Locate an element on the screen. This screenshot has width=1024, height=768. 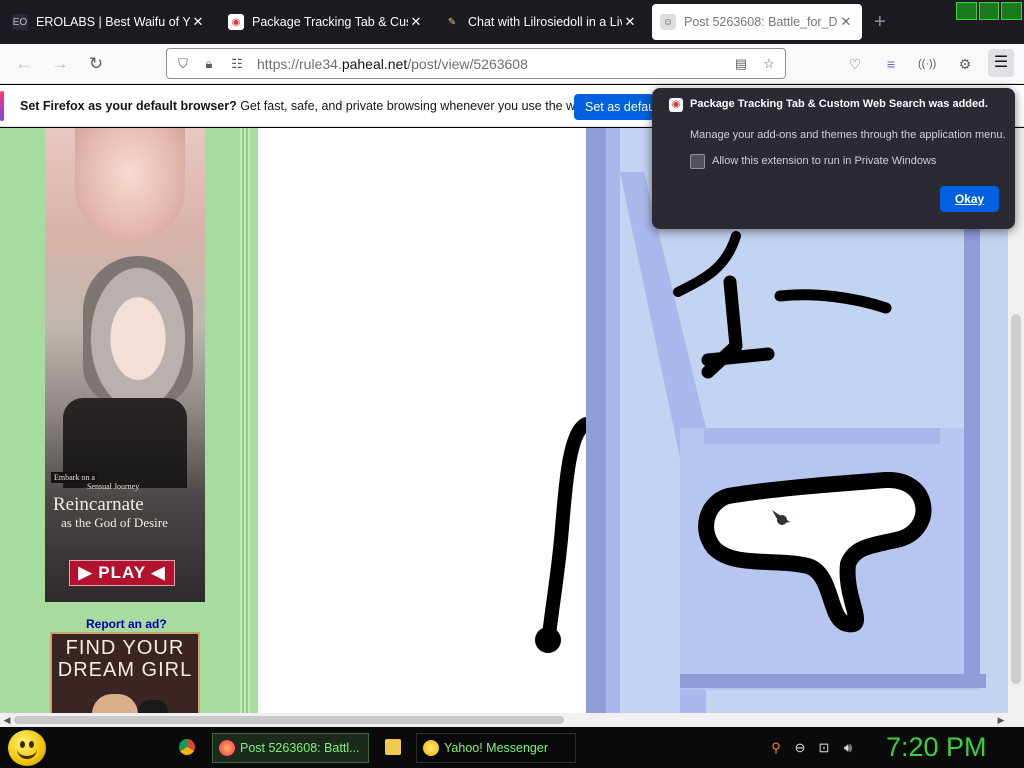
chrome-icon is located at coordinates (187, 747).